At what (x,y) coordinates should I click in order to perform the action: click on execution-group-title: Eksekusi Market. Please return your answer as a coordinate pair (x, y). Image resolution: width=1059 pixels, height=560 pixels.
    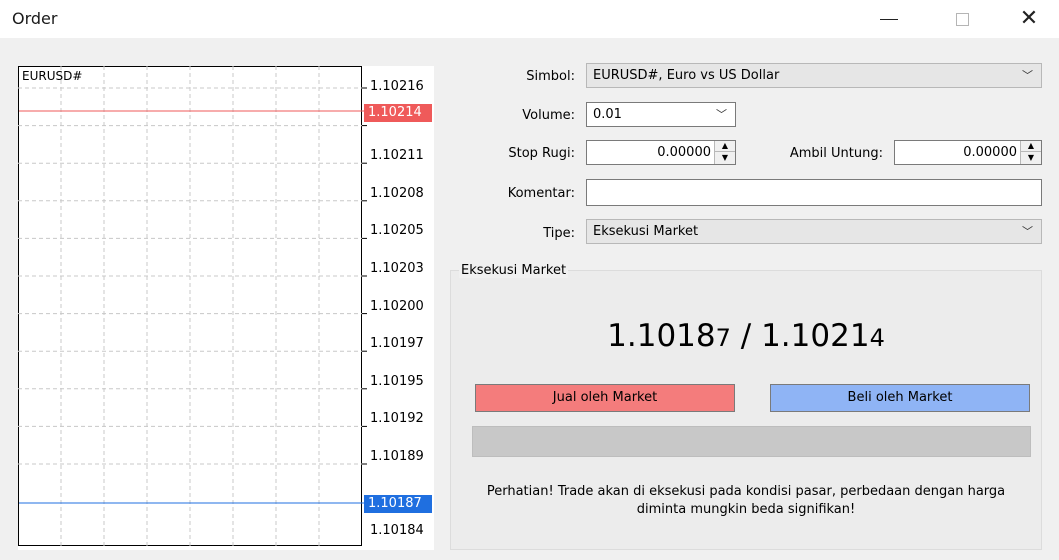
    Looking at the image, I should click on (514, 270).